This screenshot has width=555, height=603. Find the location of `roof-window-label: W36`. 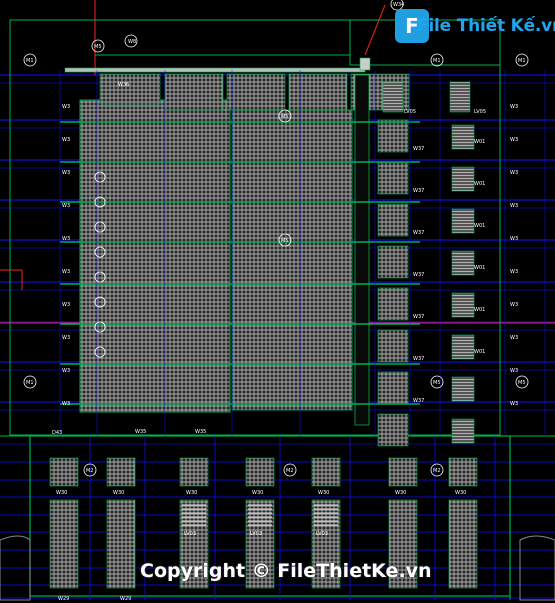

roof-window-label: W36 is located at coordinates (123, 85).